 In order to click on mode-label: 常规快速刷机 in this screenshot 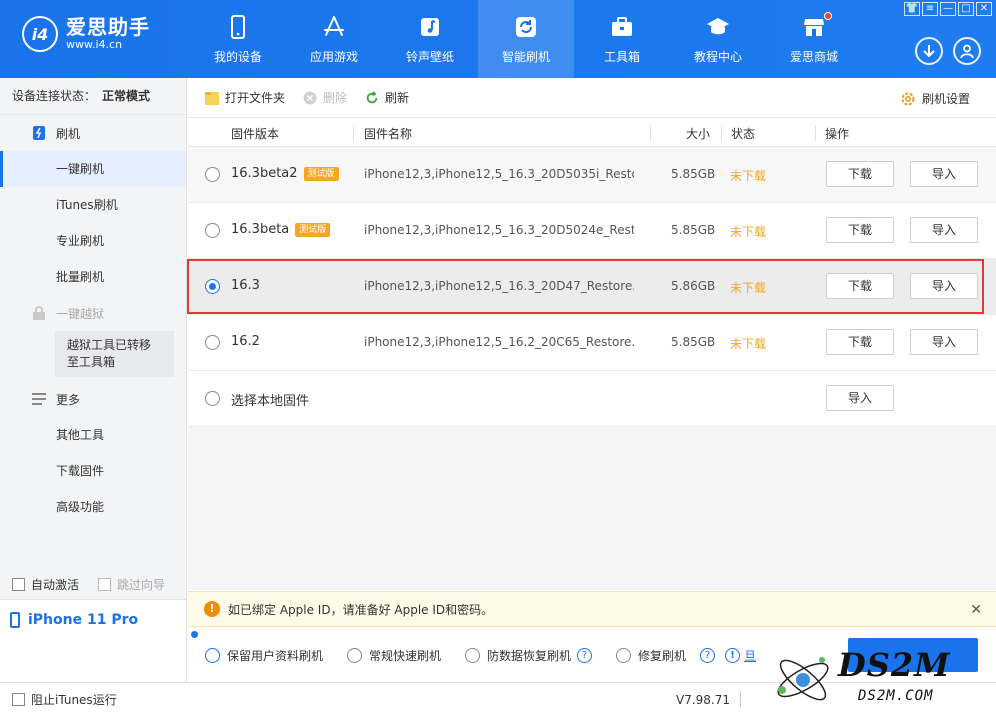, I will do `click(405, 655)`.